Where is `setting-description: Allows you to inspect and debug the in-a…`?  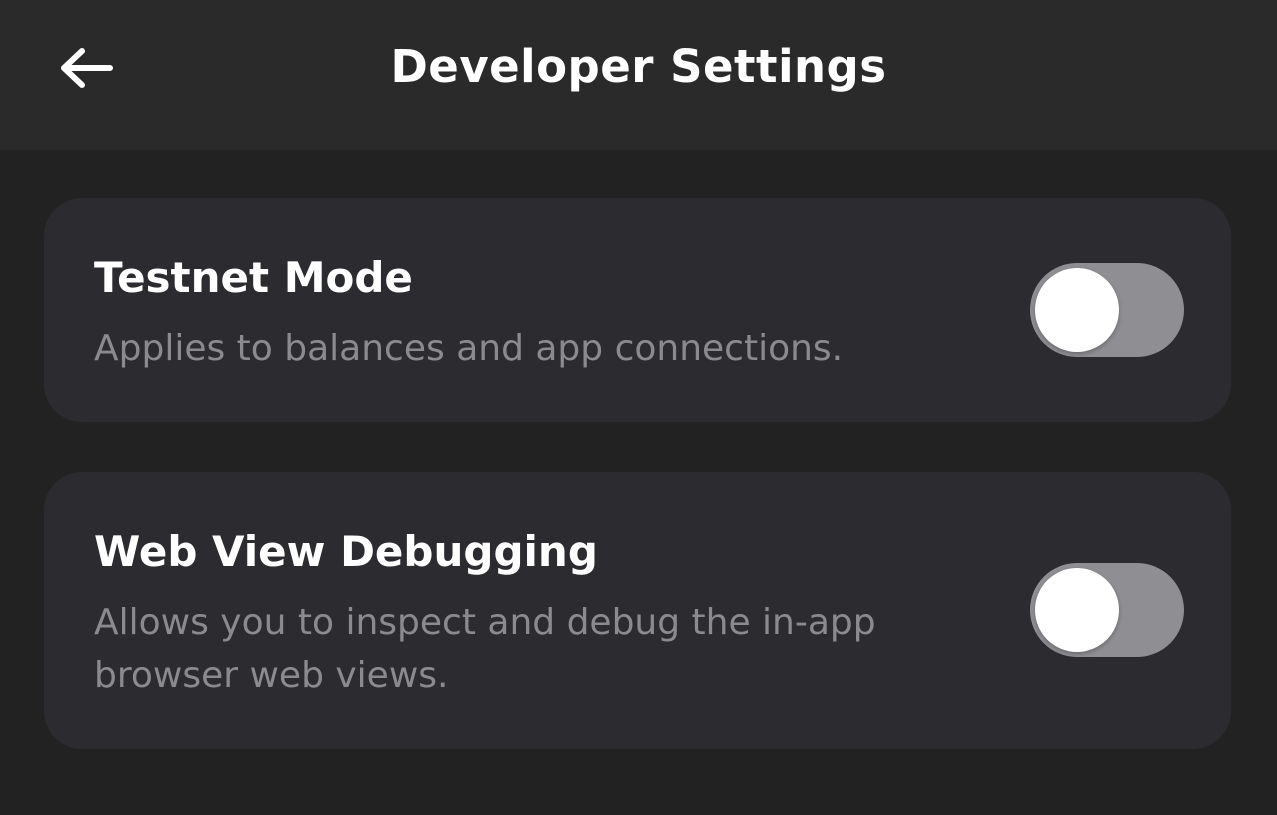
setting-description: Allows you to inspect and debug the in-a… is located at coordinates (485, 649).